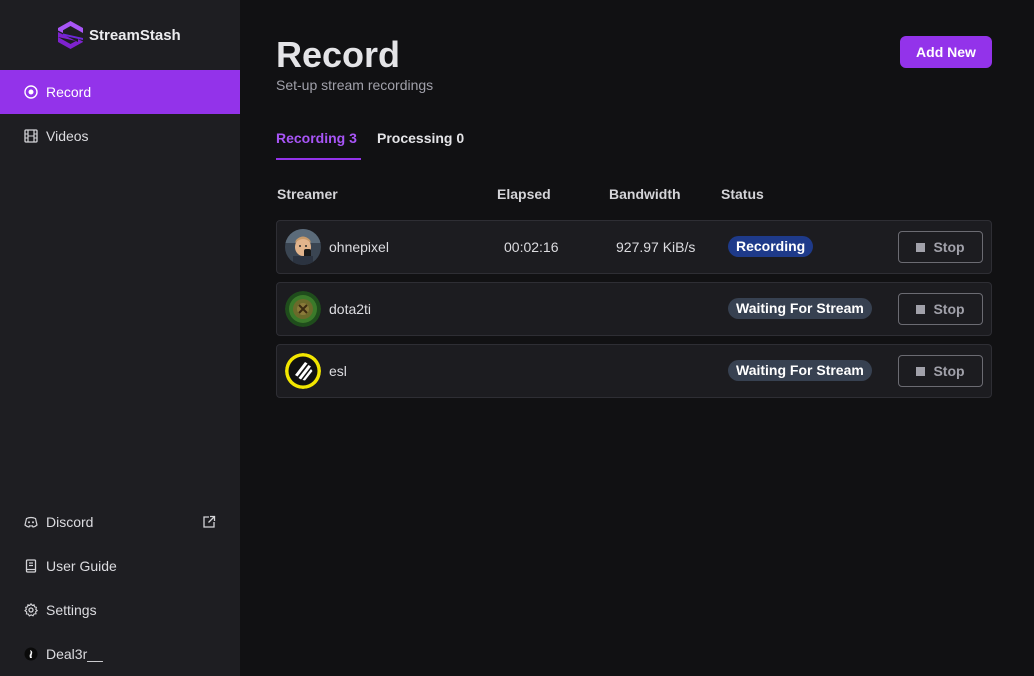 The width and height of the screenshot is (1034, 676). What do you see at coordinates (531, 247) in the screenshot?
I see `elapsed-time: 00:02:16` at bounding box center [531, 247].